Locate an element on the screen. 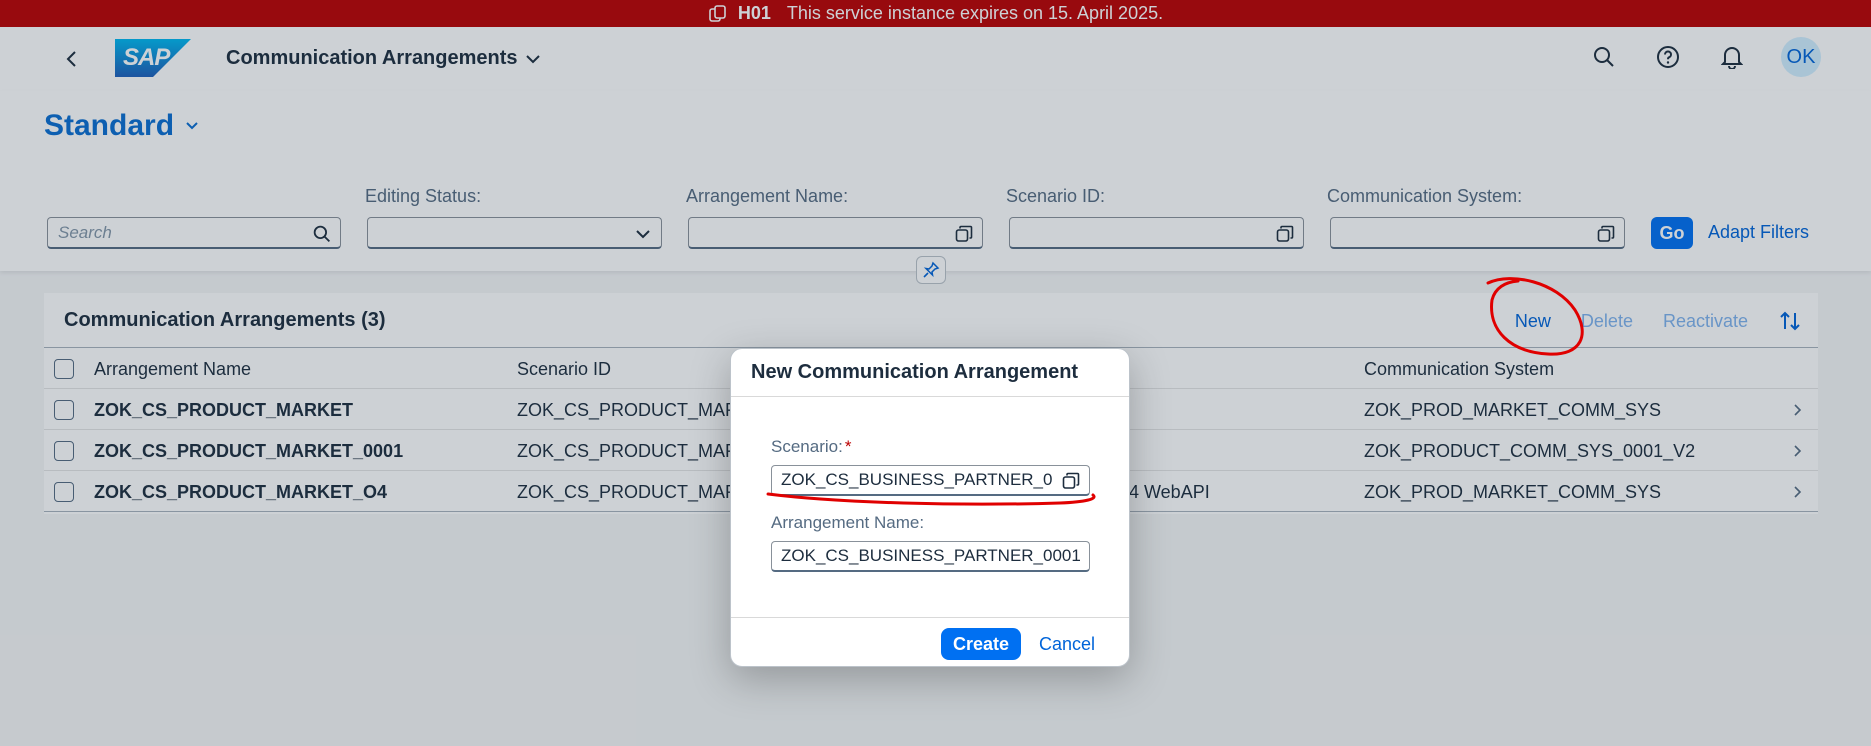 This screenshot has width=1871, height=746. required-marker: * is located at coordinates (848, 446).